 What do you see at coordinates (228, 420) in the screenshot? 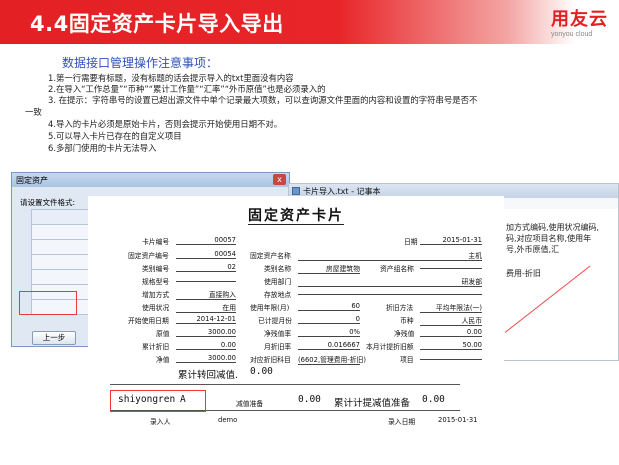
I see `entry-value: demo` at bounding box center [228, 420].